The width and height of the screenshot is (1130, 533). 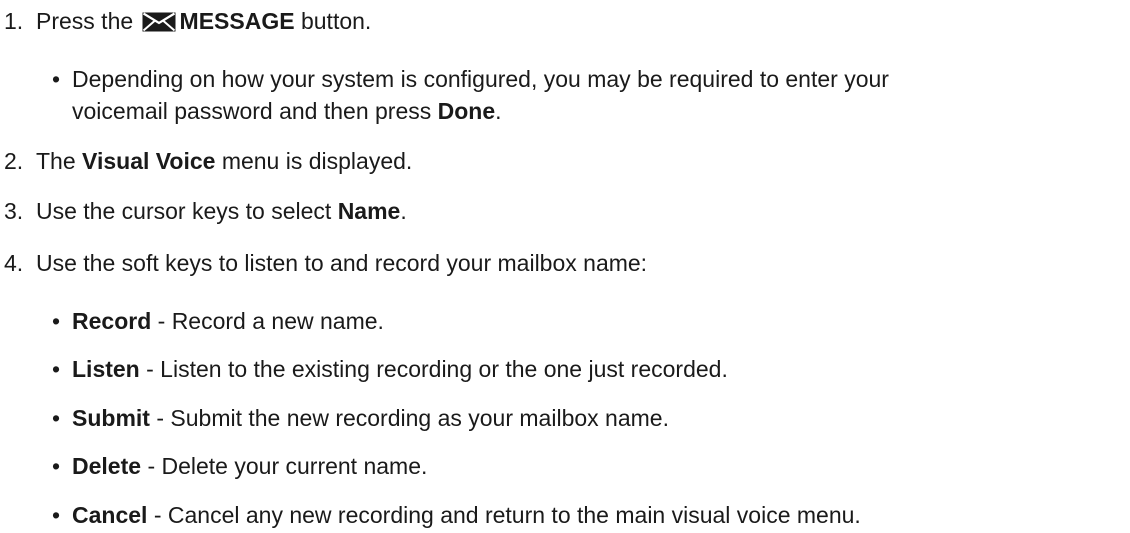 I want to click on soft-key-record: • Record - Record a new name., so click(x=218, y=321).